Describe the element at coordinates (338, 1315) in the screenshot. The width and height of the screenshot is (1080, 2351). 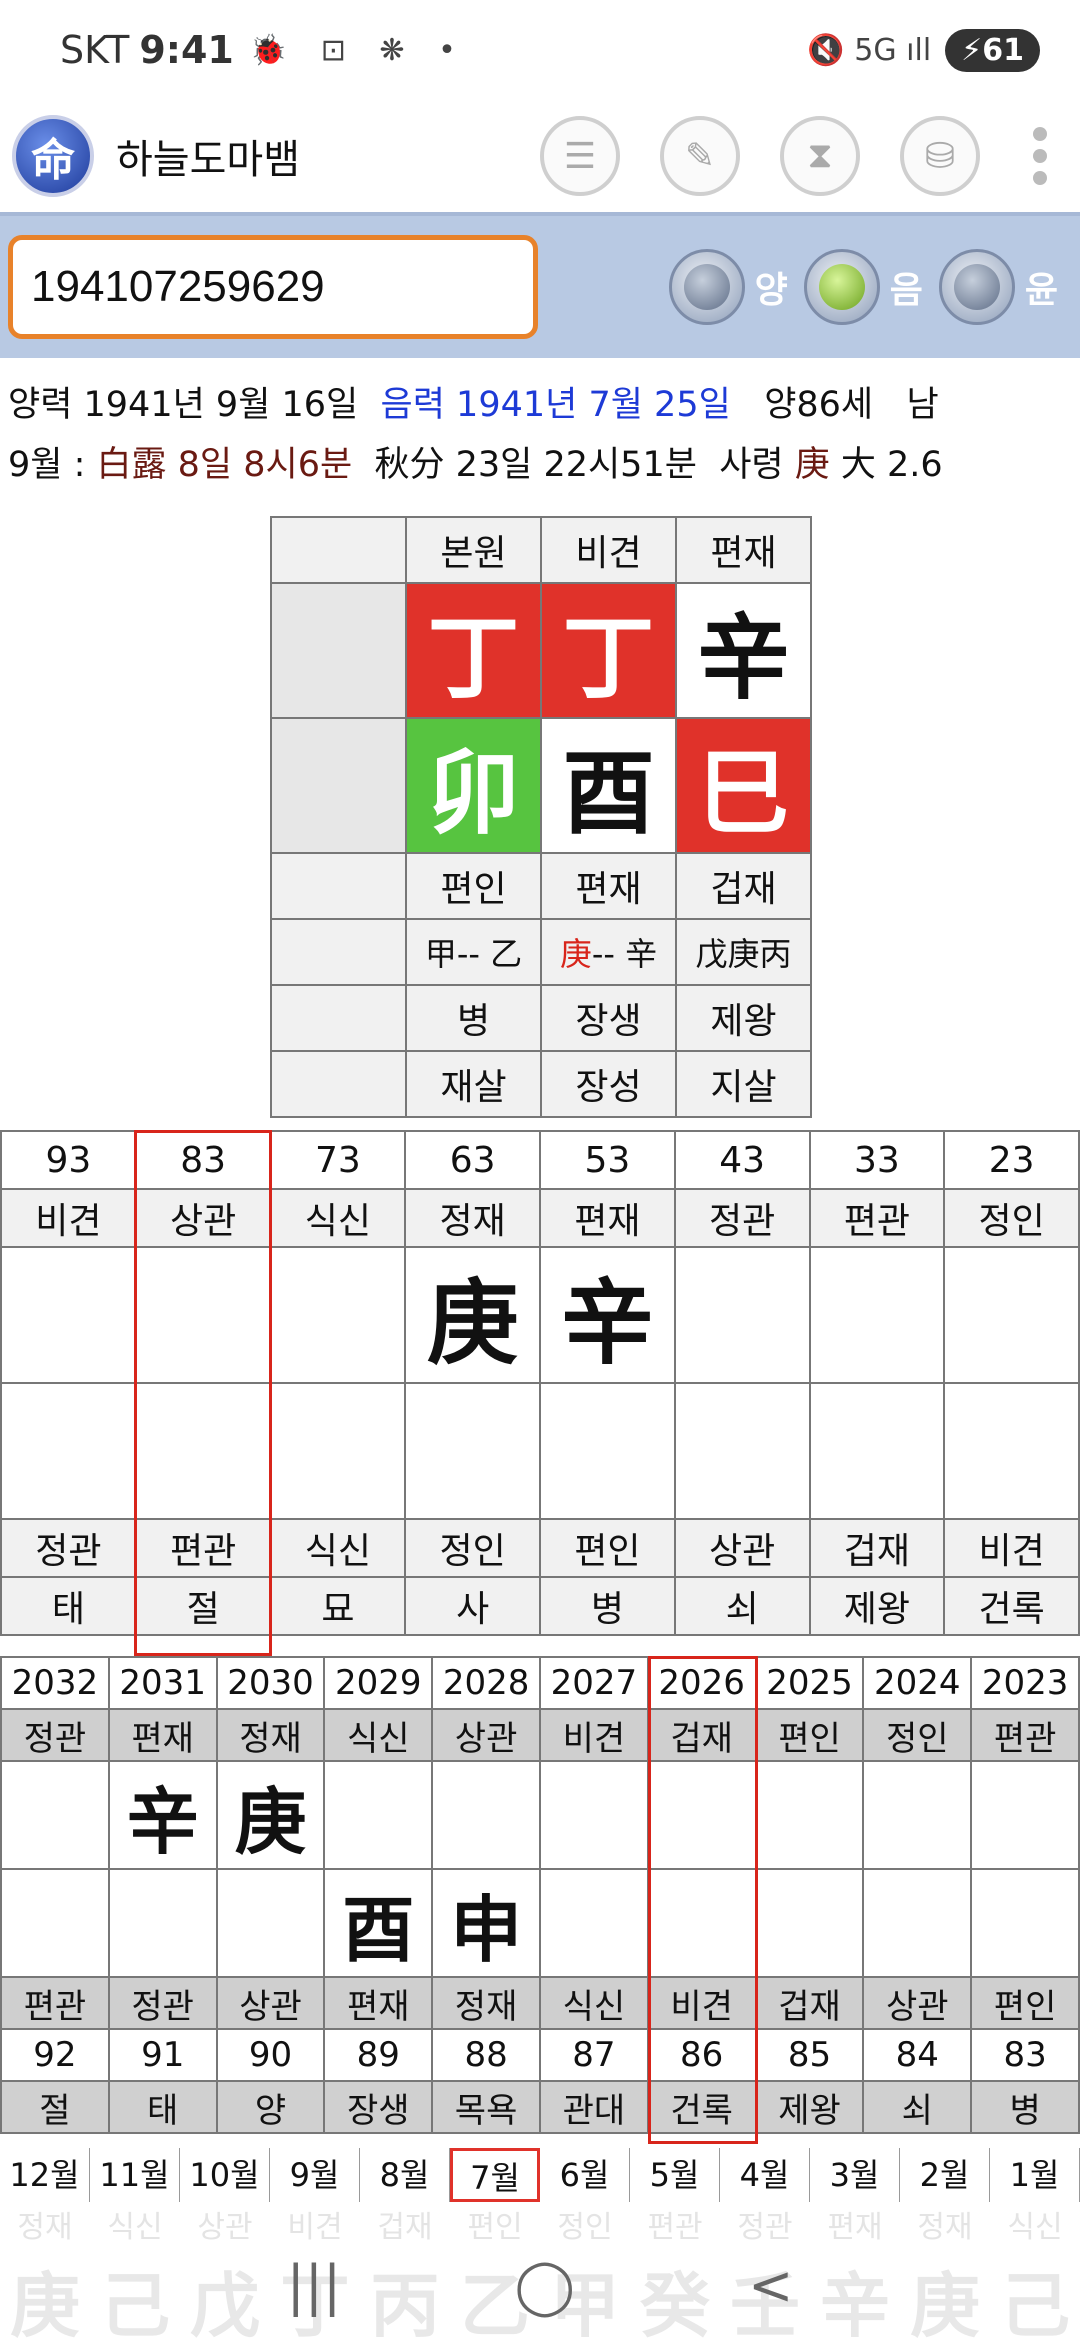
I see `daewoon-stem: 己` at that location.